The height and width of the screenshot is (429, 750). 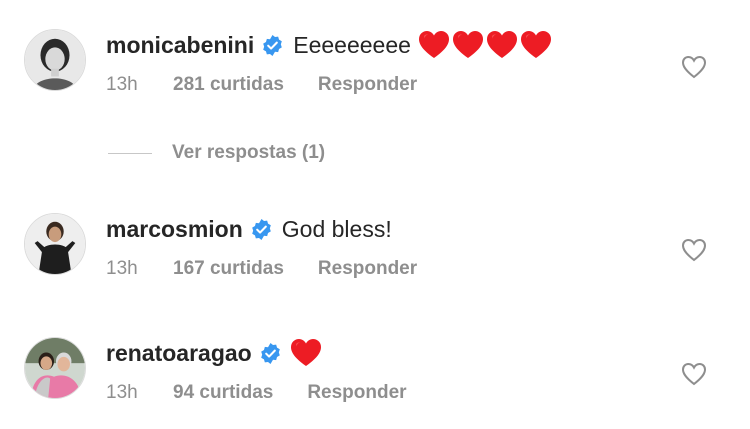 What do you see at coordinates (249, 152) in the screenshot?
I see `view-replies-label: Ver respostas (1)` at bounding box center [249, 152].